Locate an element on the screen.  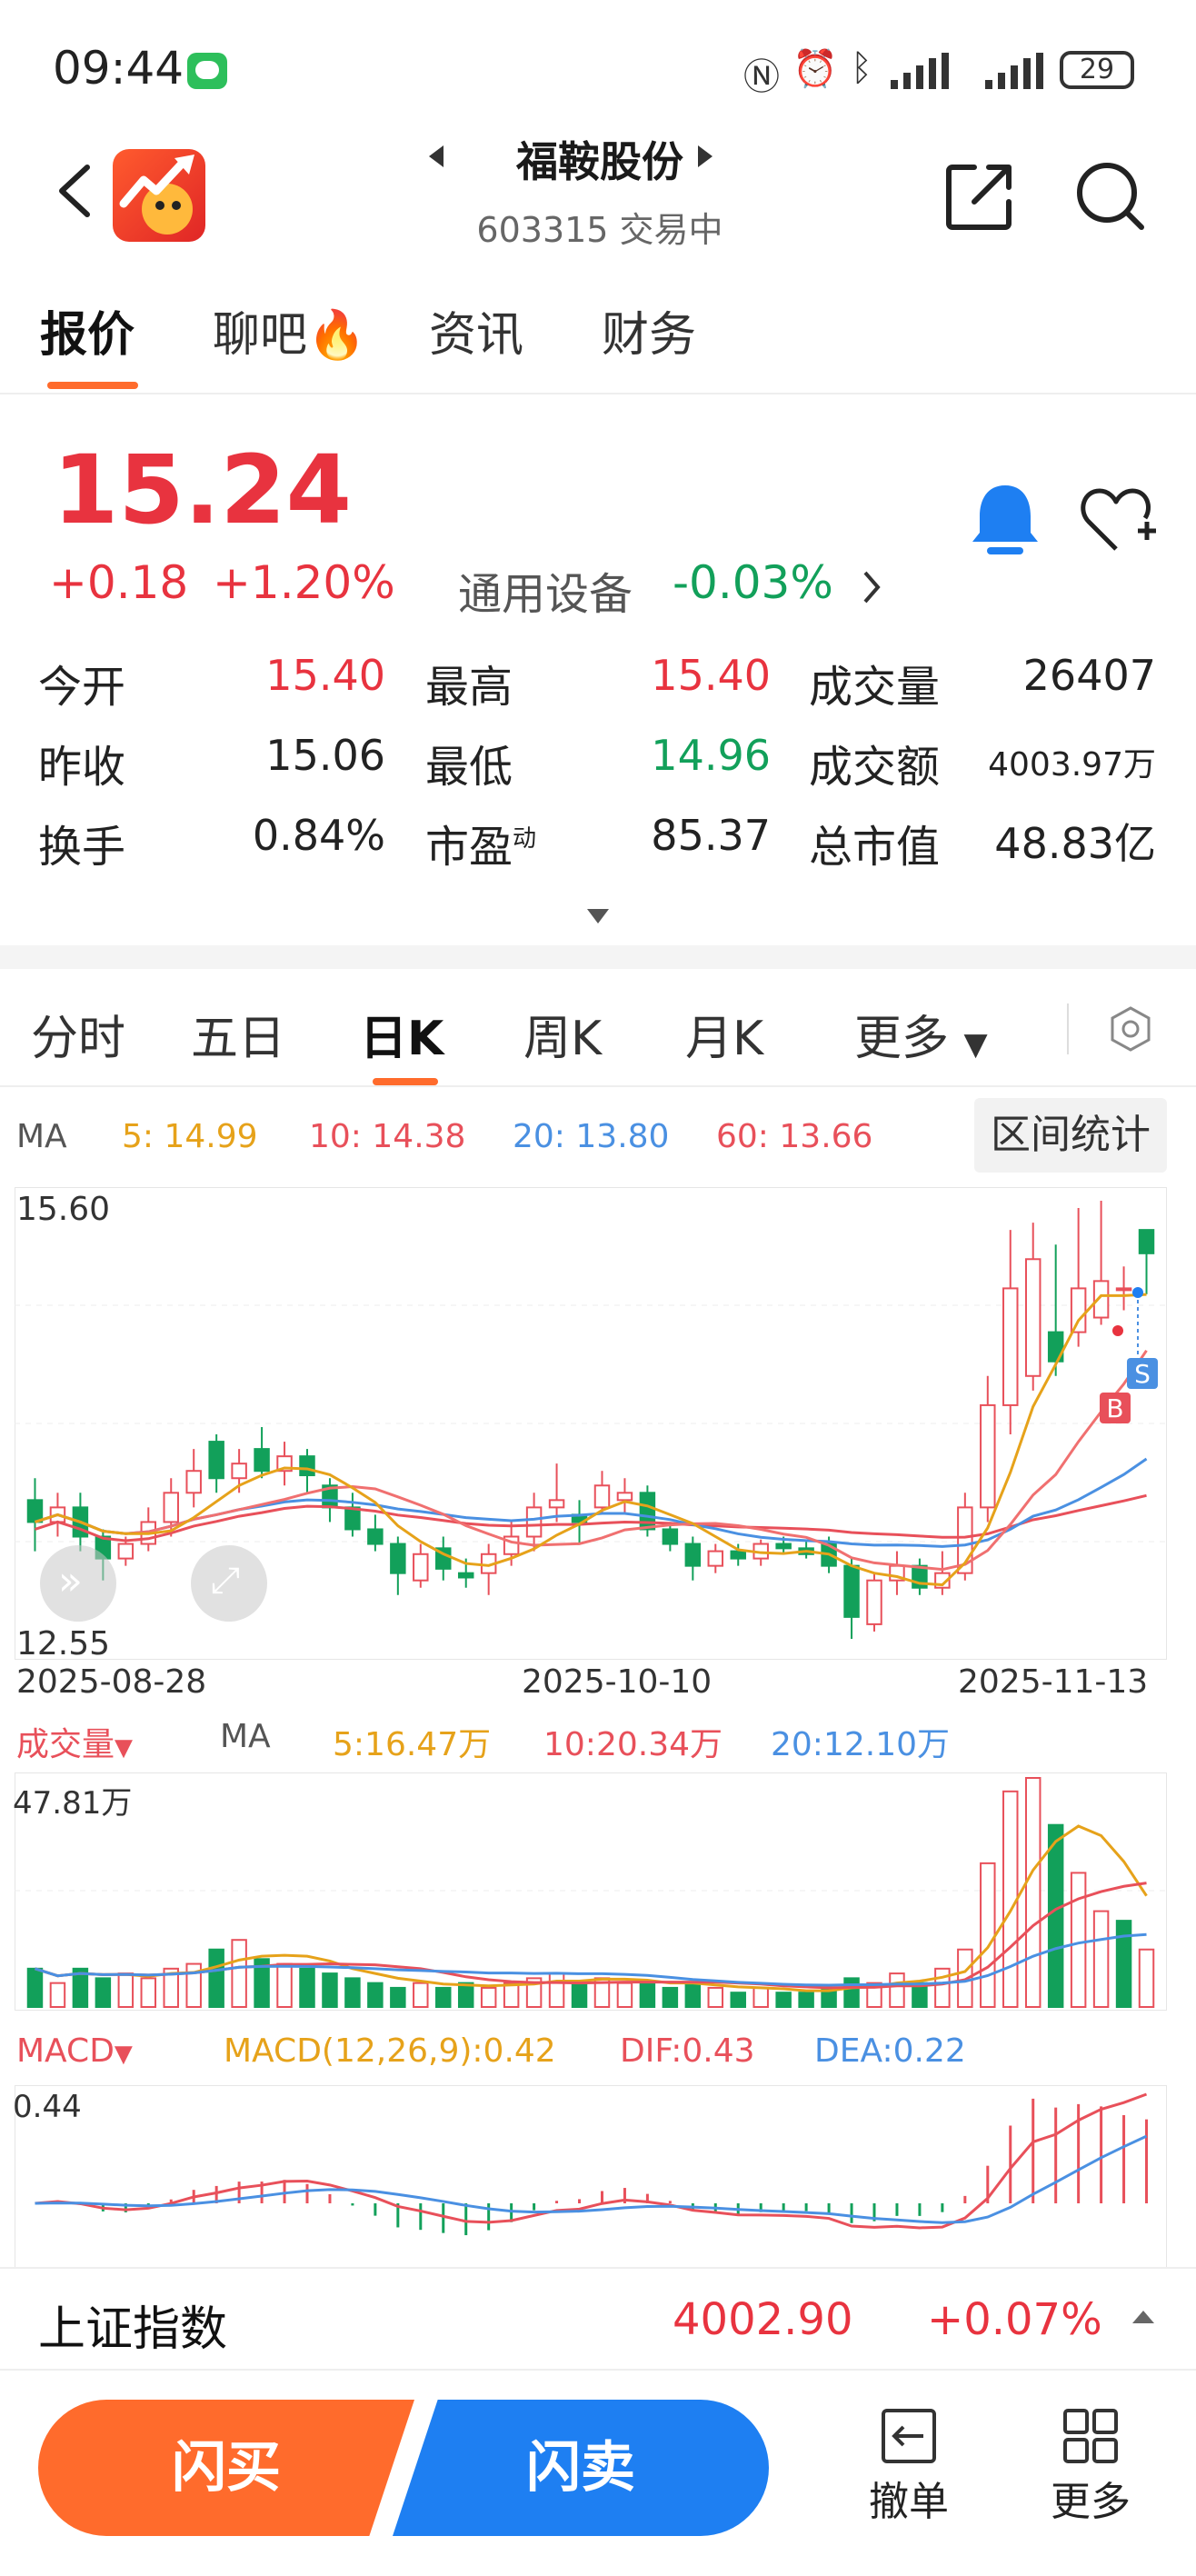
fullscreen-button: ⤢ is located at coordinates (229, 1583).